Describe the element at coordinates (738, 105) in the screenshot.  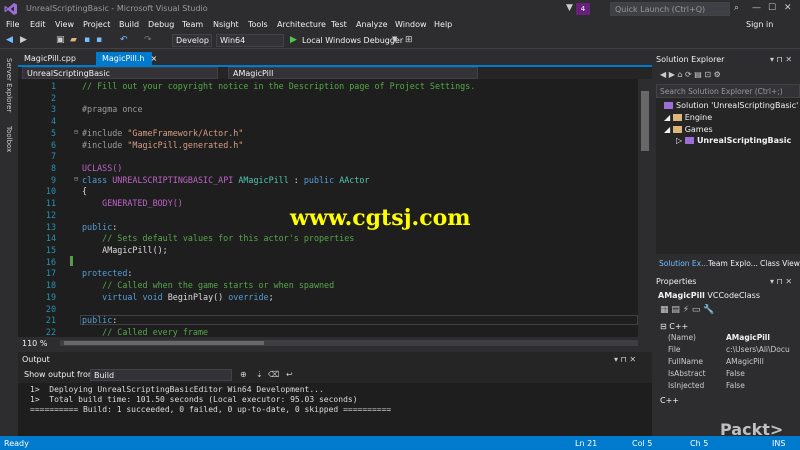
I see `tree-item-label: Solution 'UnrealScriptingBasic' (2 pr` at that location.